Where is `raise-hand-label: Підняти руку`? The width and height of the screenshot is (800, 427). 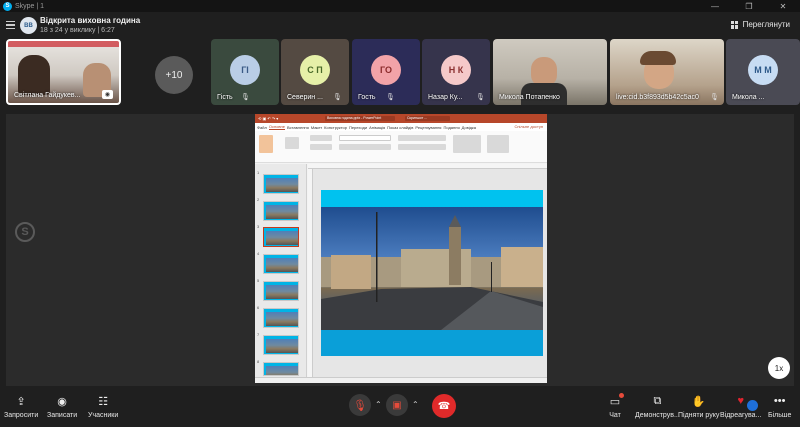 raise-hand-label: Підняти руку is located at coordinates (699, 415).